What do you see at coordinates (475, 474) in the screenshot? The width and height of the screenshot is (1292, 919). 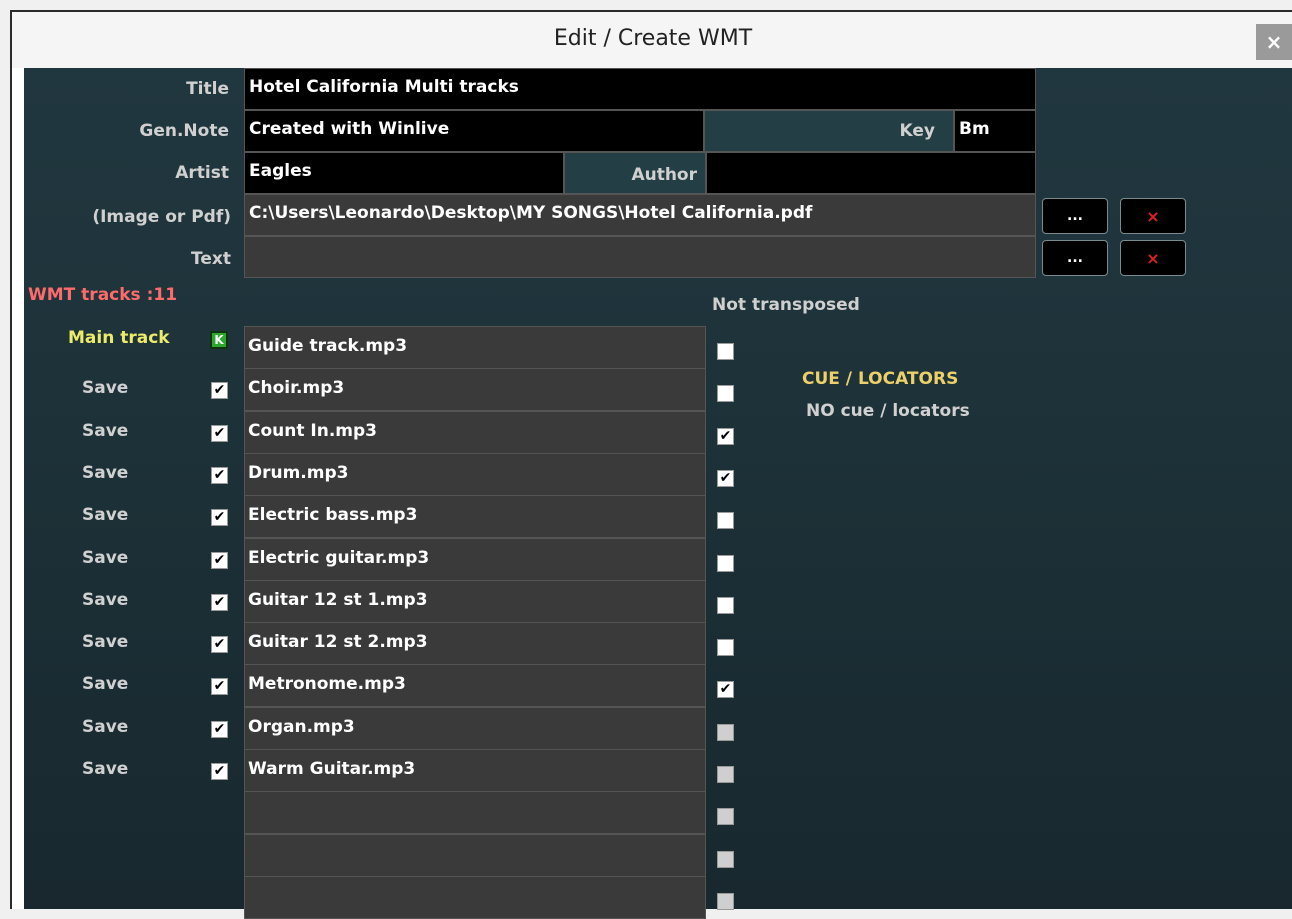 I see `track-file-field: Drum.mp3` at bounding box center [475, 474].